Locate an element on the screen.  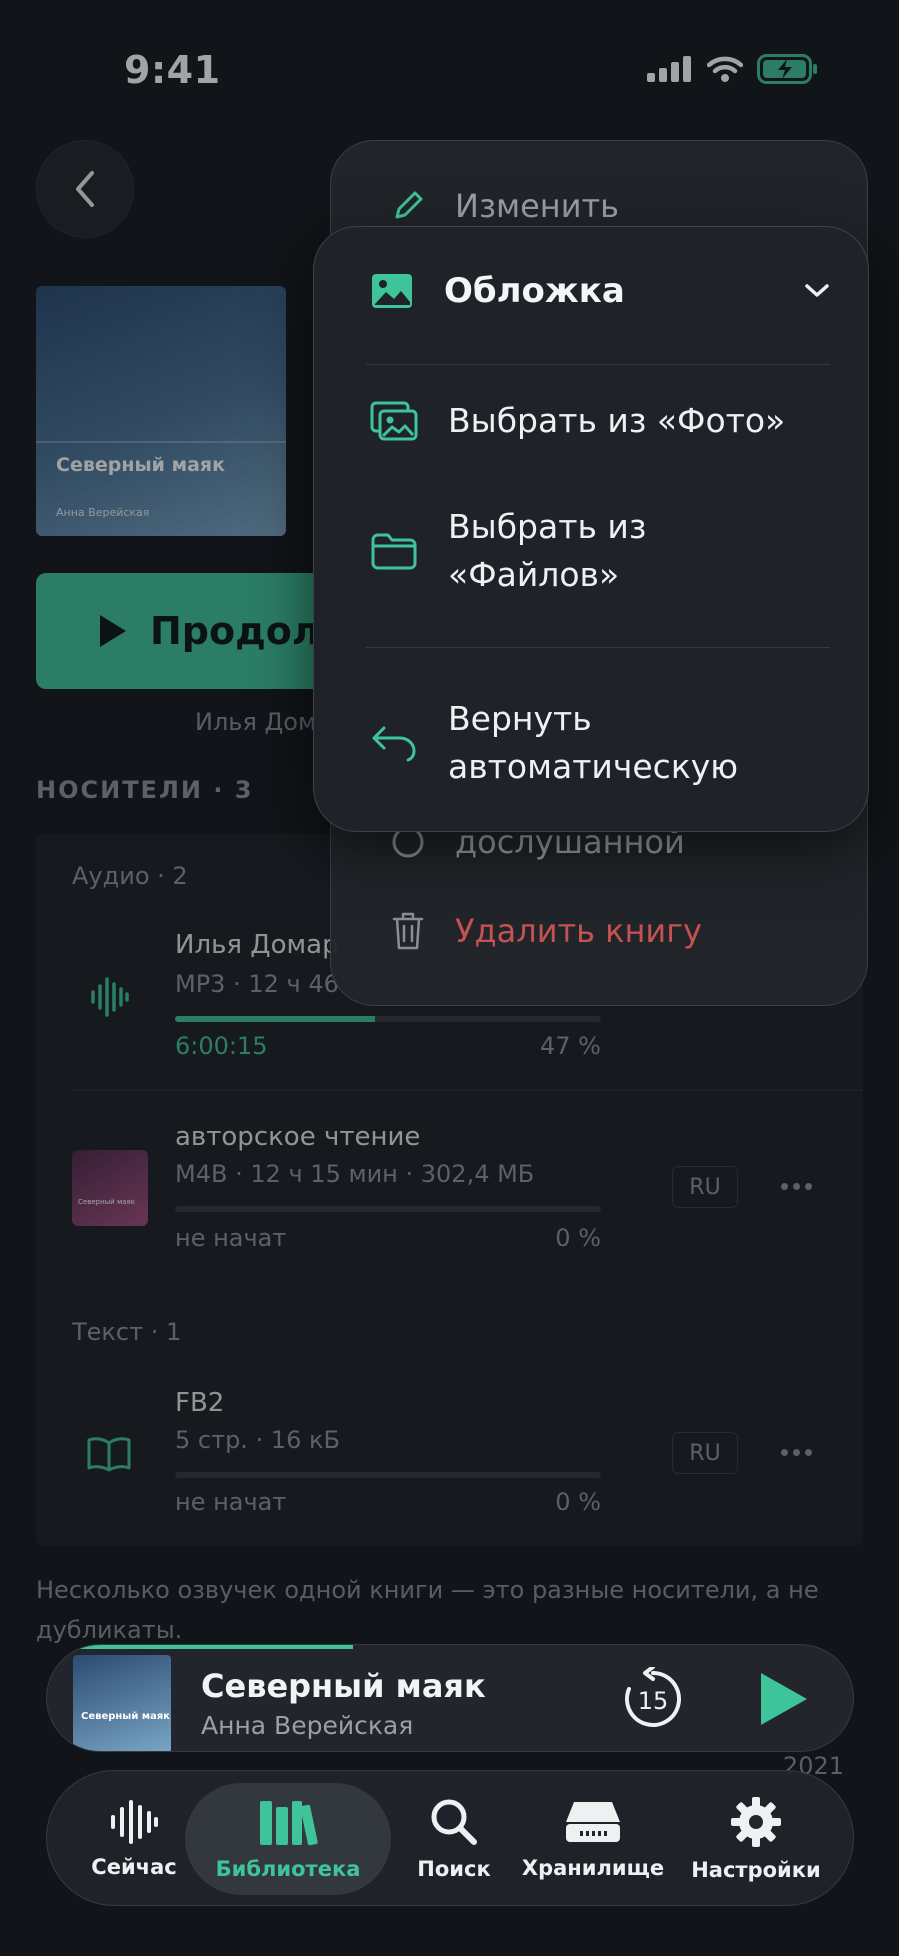
folder-icon is located at coordinates (394, 551).